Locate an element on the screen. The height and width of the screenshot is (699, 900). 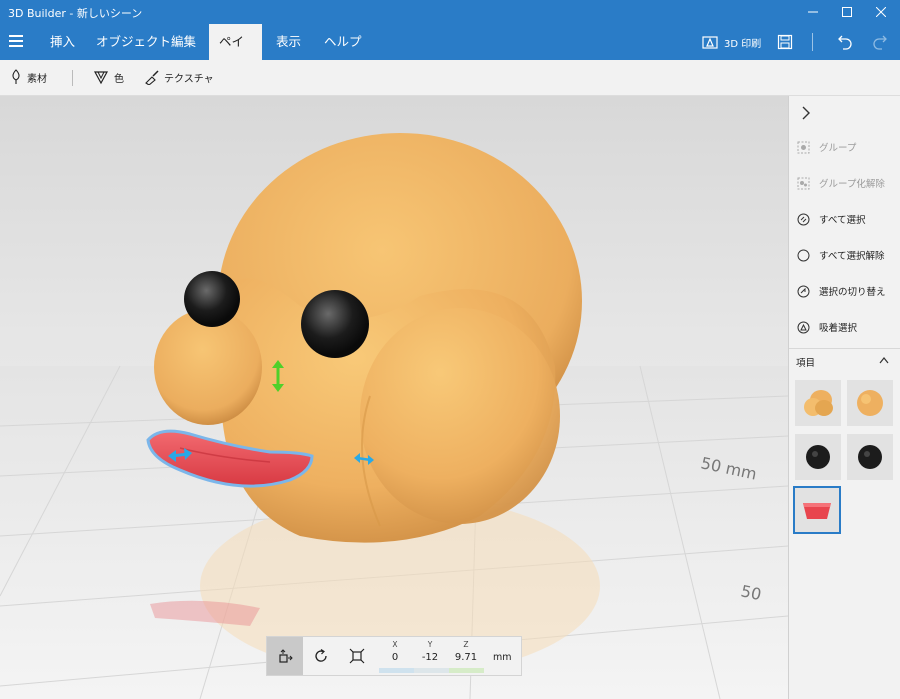
redo-button is located at coordinates (880, 42).